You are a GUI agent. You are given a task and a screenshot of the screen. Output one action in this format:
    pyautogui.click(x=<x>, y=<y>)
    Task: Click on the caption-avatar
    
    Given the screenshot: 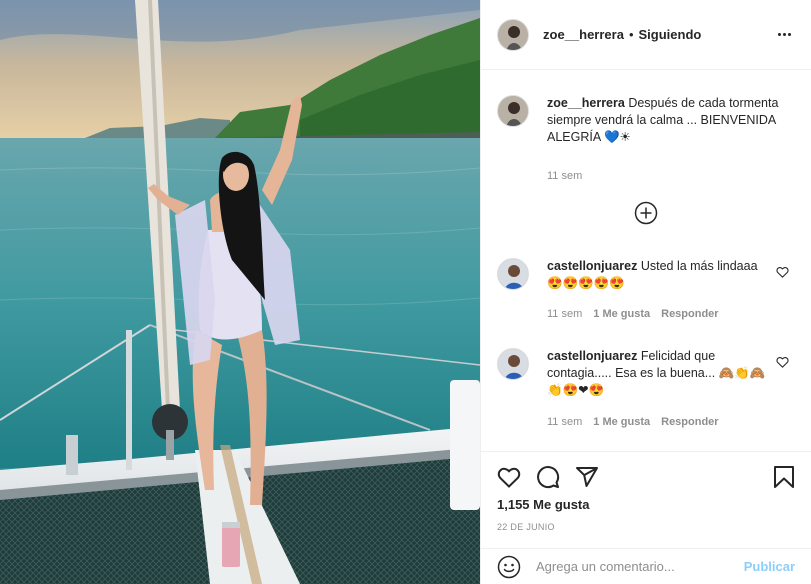 What is the action you would take?
    pyautogui.click(x=513, y=111)
    